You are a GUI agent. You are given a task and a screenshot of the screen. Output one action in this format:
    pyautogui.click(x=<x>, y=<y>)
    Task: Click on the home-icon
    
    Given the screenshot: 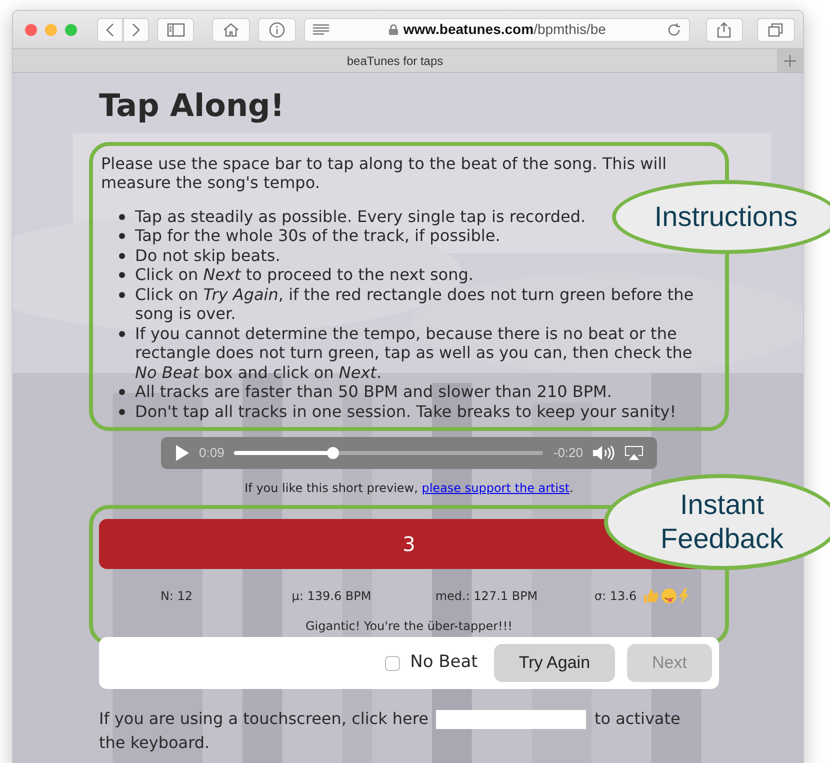 What is the action you would take?
    pyautogui.click(x=231, y=29)
    